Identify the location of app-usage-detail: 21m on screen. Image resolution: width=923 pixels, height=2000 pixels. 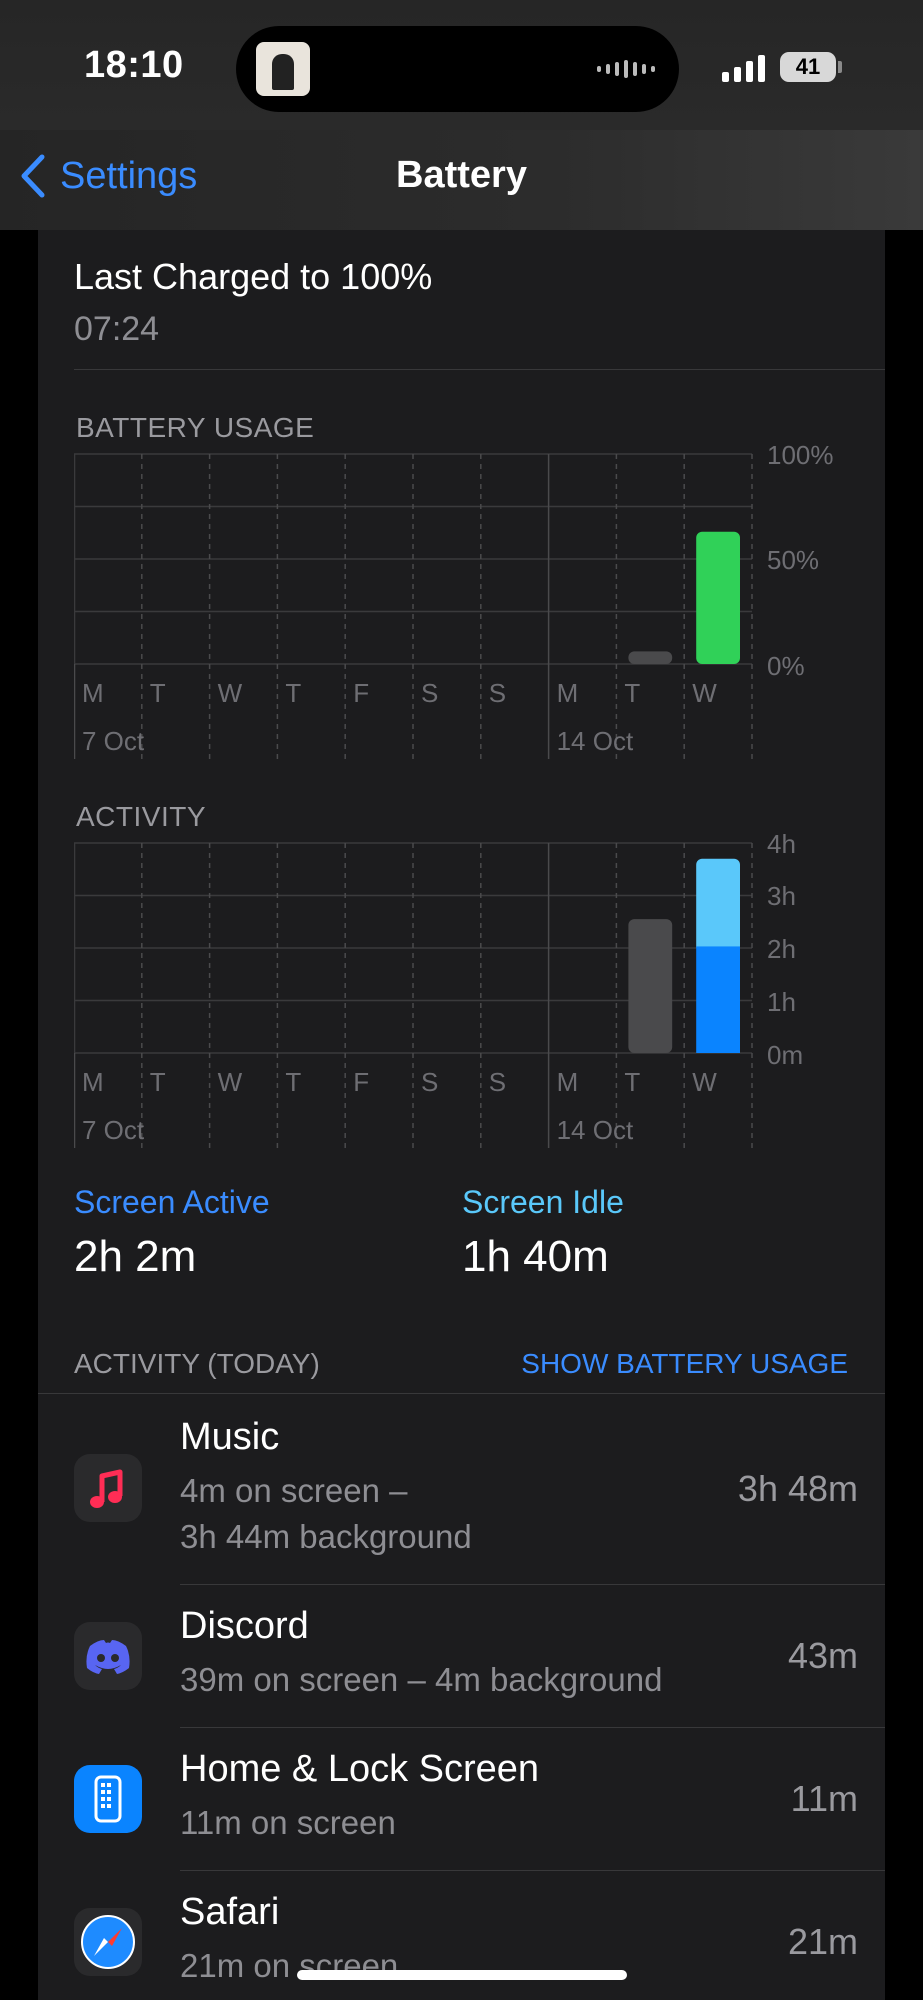
(289, 1965).